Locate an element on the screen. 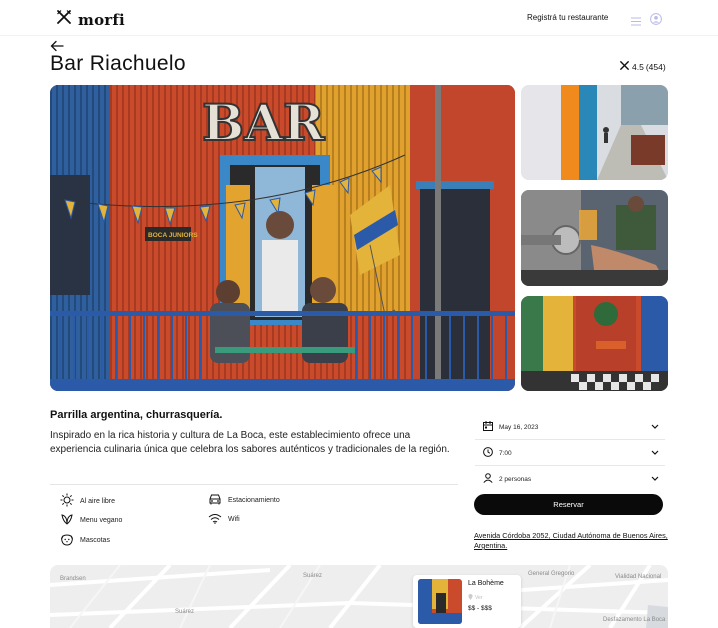 The width and height of the screenshot is (718, 628). user-avatar-icon is located at coordinates (656, 21).